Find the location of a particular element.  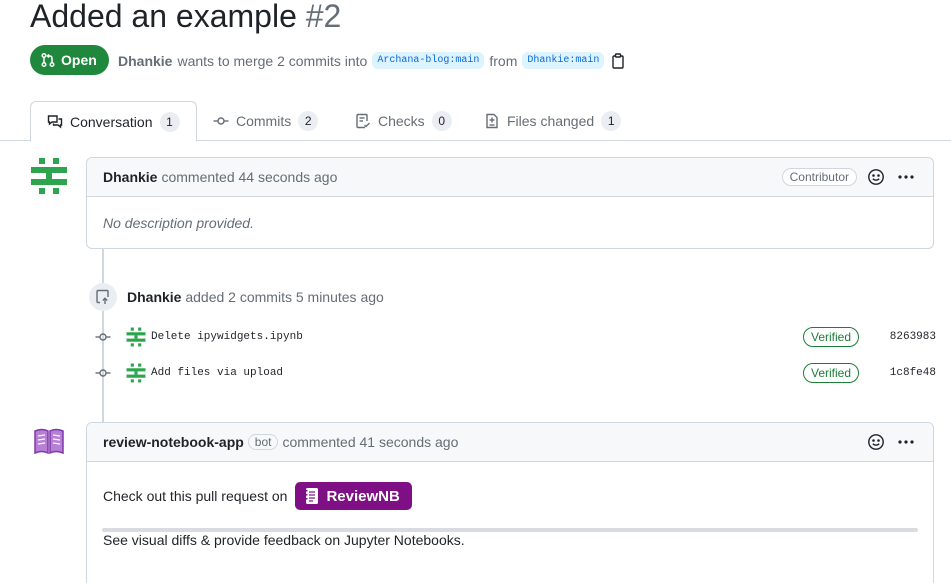

tab-files-changed: Files changed 1 is located at coordinates (552, 121).